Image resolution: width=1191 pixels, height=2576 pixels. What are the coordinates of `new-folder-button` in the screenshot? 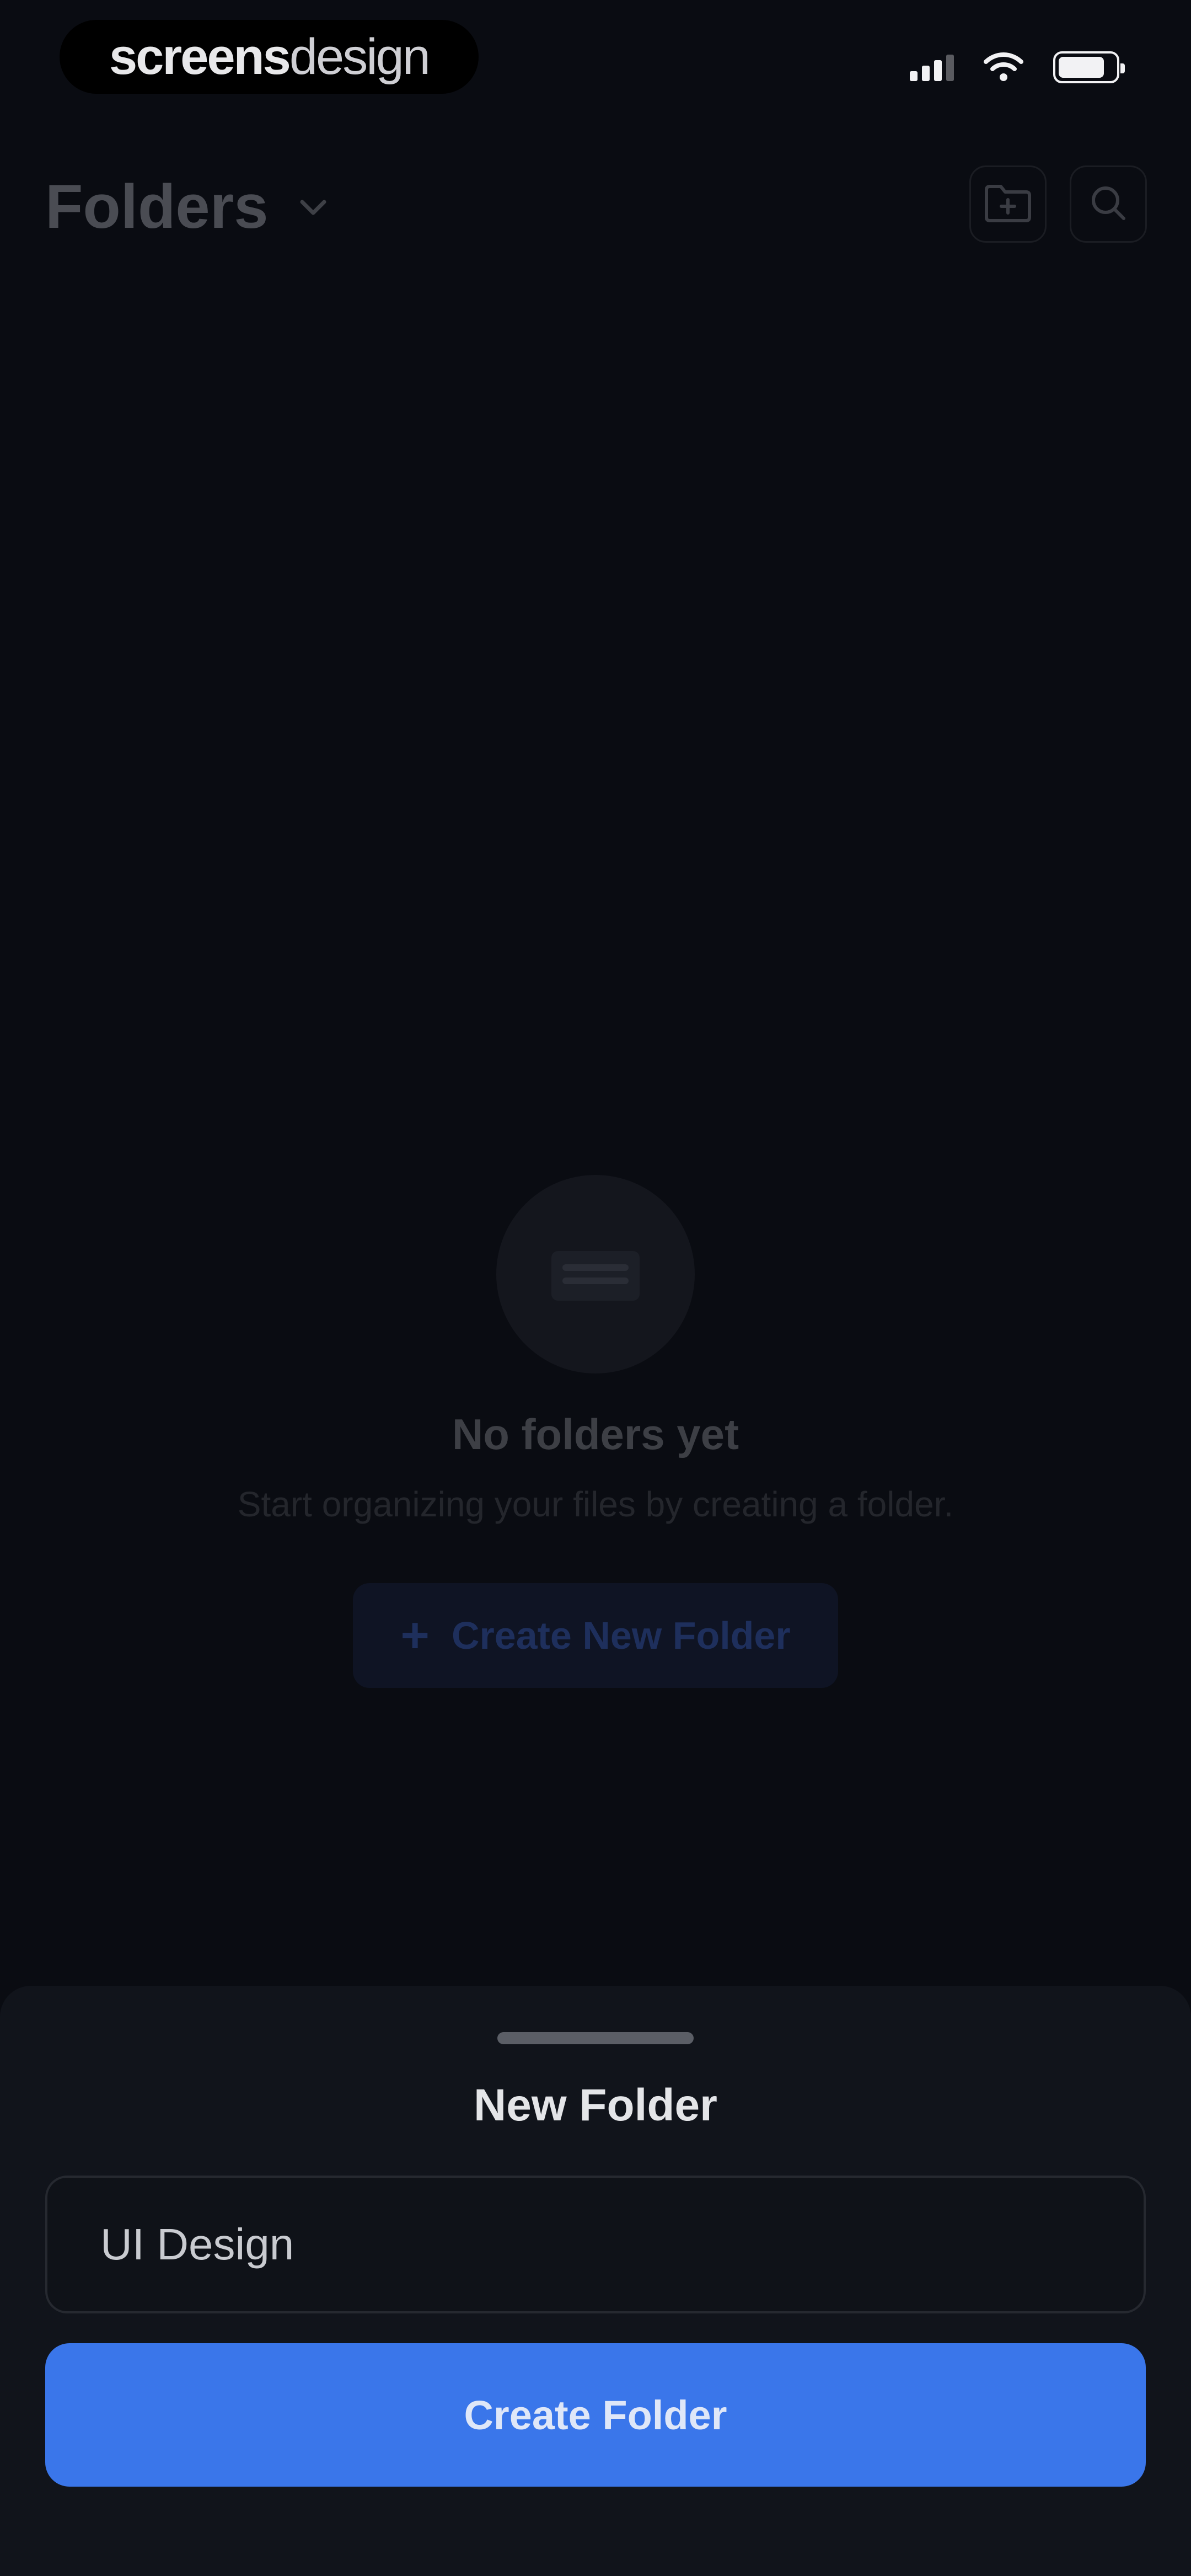 It's located at (1008, 204).